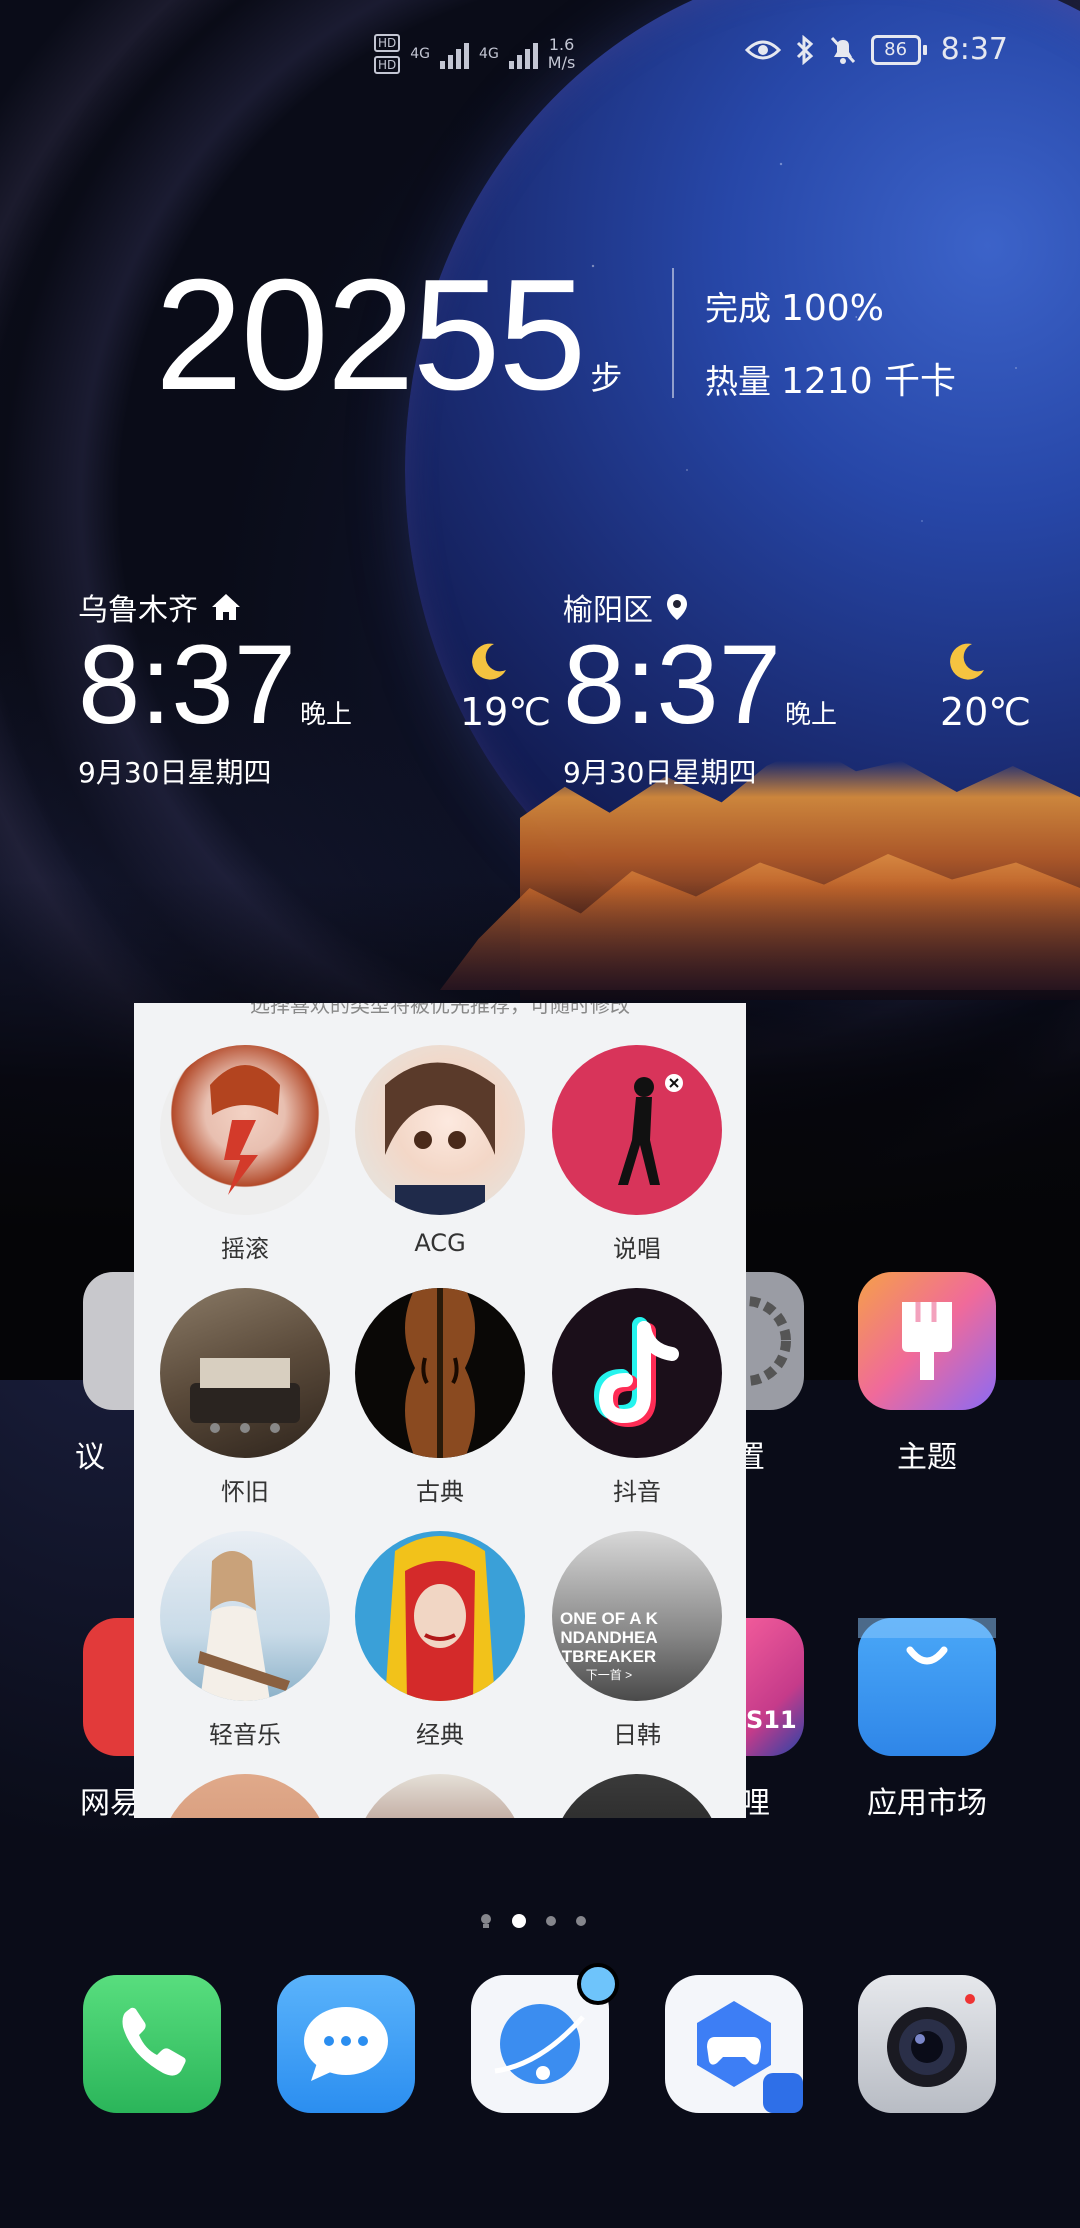 The image size is (1080, 2228). I want to click on calories-value: 1210 千卡, so click(869, 381).